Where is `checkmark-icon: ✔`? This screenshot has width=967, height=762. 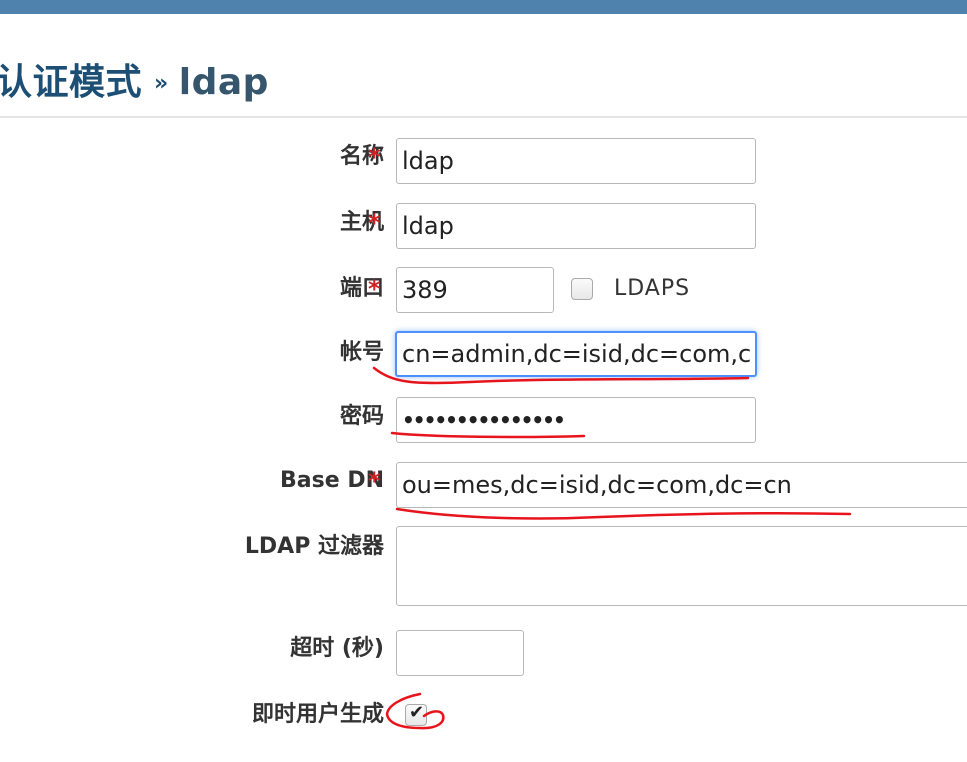 checkmark-icon: ✔ is located at coordinates (417, 712).